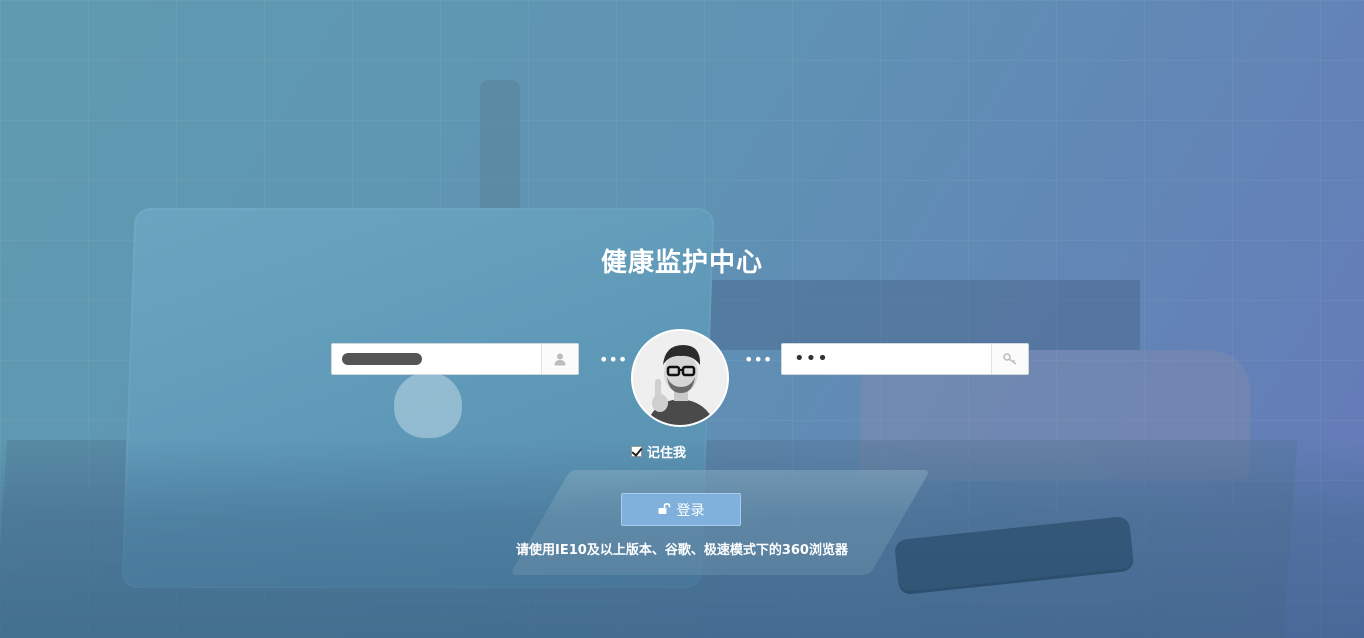 This screenshot has height=638, width=1364. Describe the element at coordinates (811, 358) in the screenshot. I see `password-masked-value: •••` at that location.